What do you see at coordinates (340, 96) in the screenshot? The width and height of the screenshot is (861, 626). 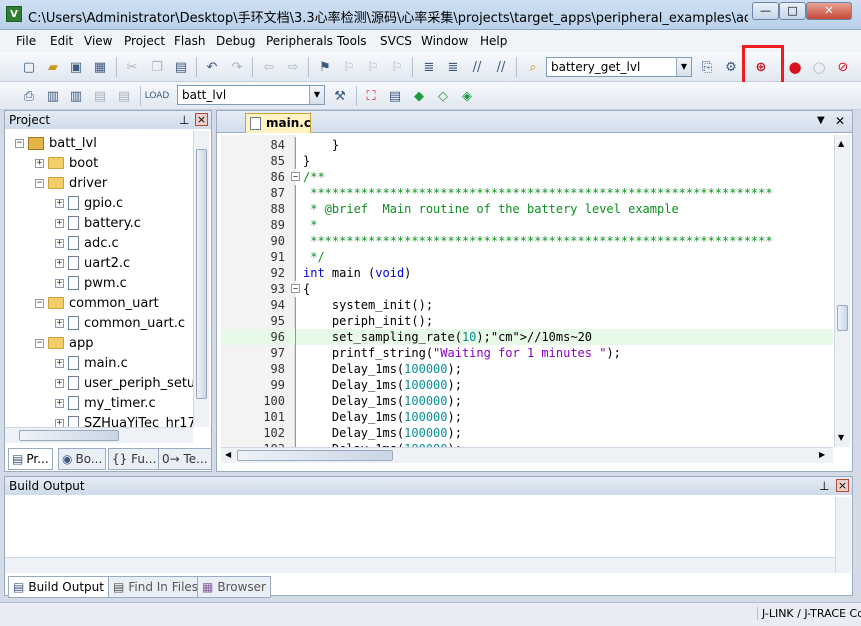 I see `target-options-icon: ⚒` at bounding box center [340, 96].